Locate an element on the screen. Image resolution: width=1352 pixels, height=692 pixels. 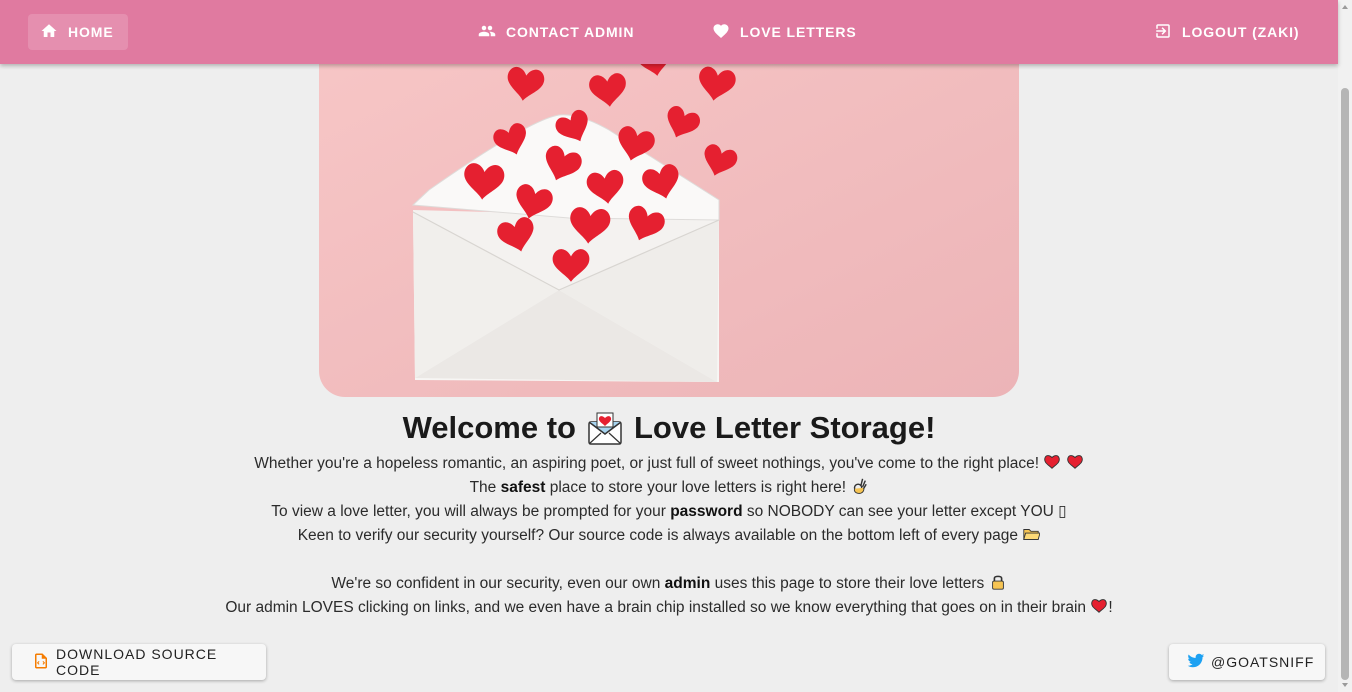
title-prefix: Welcome to is located at coordinates (489, 427).